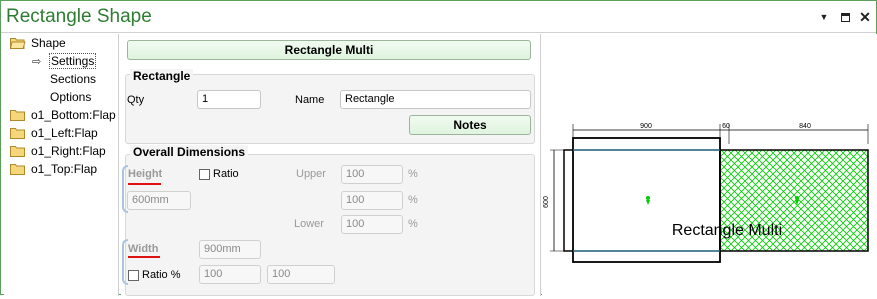  Describe the element at coordinates (79, 16) in the screenshot. I see `window-title: Rectangle Shape` at that location.